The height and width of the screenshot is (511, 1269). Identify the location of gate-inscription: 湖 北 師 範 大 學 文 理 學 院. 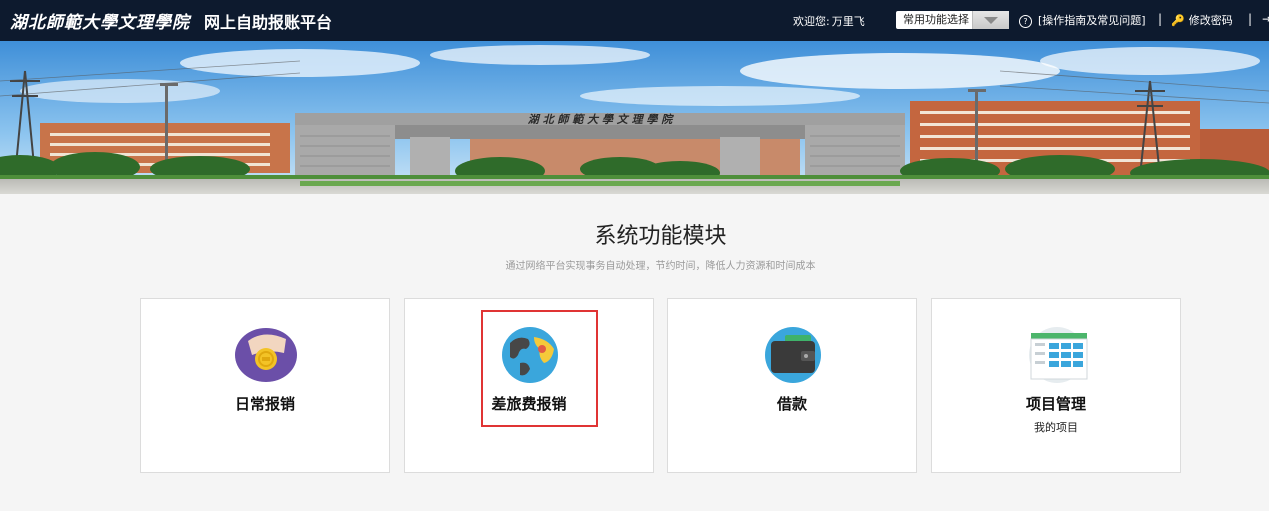
(601, 119).